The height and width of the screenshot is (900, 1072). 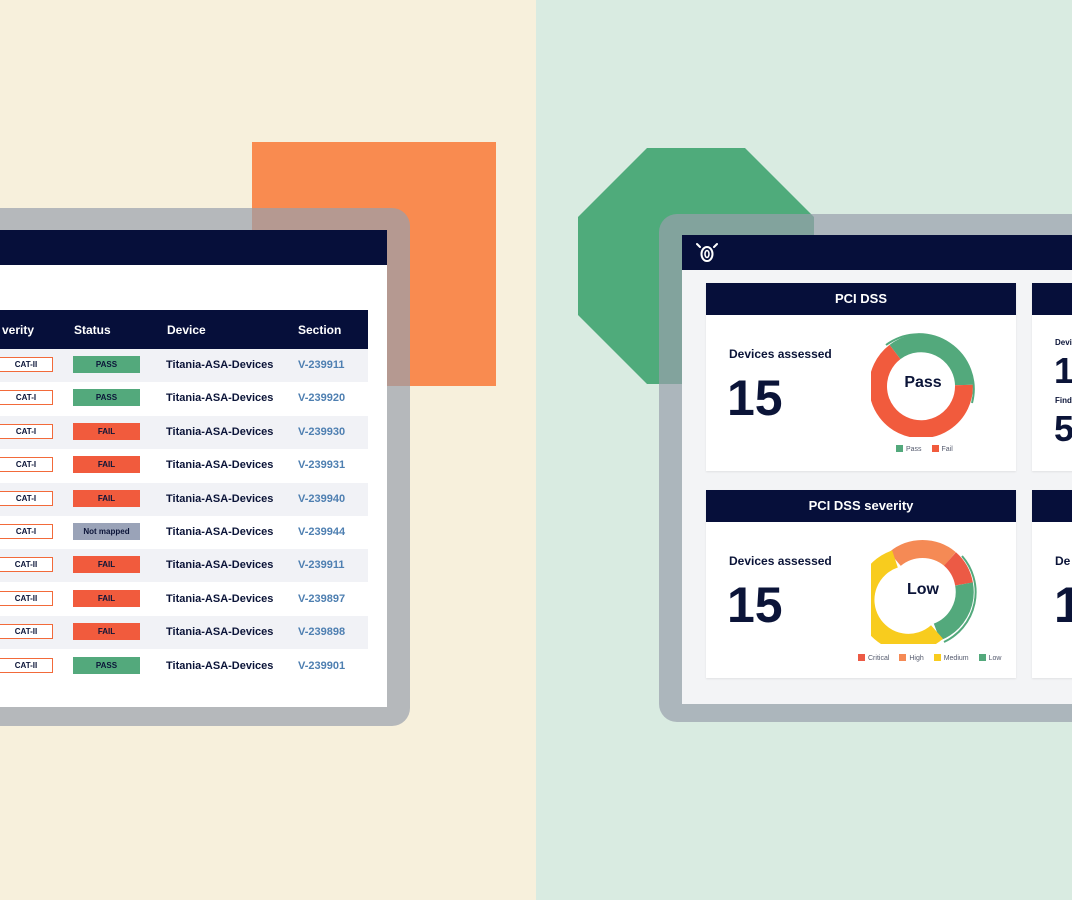 What do you see at coordinates (916, 658) in the screenshot?
I see `legend-high: High` at bounding box center [916, 658].